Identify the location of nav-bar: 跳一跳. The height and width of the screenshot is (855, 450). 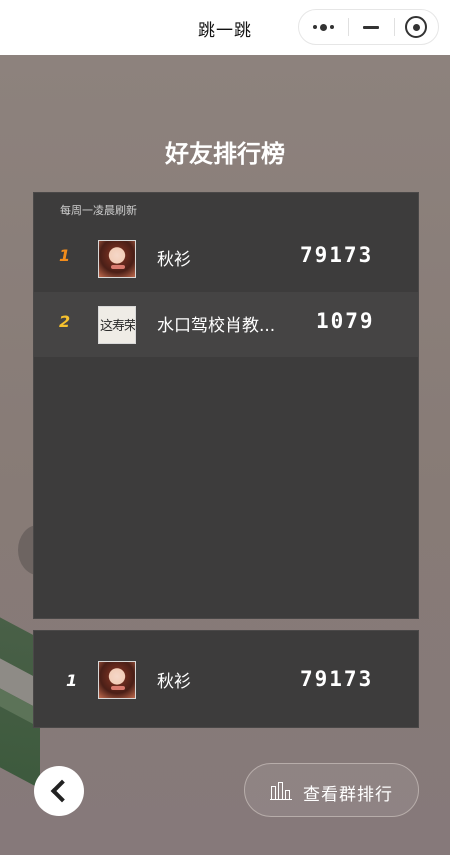
(225, 27).